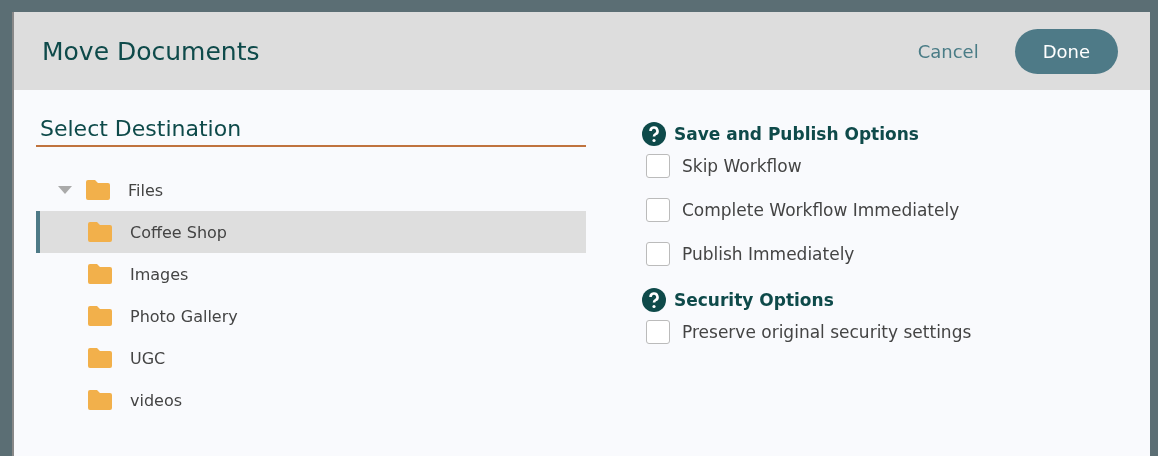  I want to click on checkbox-label: Publish Immediately, so click(768, 254).